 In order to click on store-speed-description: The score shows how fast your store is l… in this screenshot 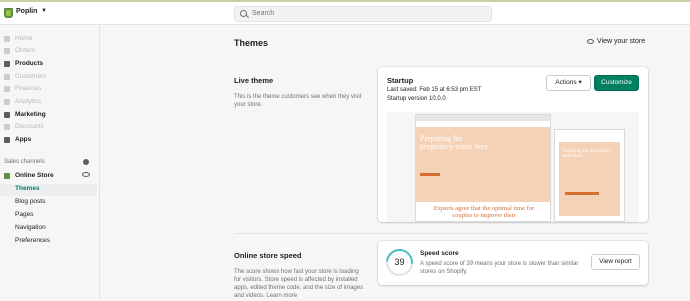, I will do `click(299, 284)`.